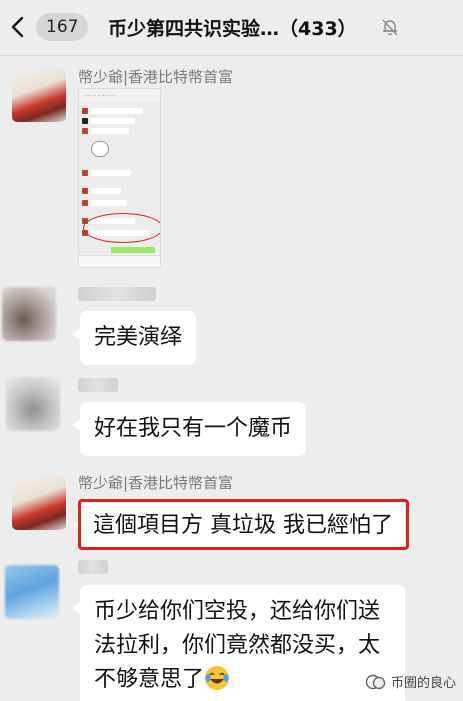 The height and width of the screenshot is (701, 463). What do you see at coordinates (17, 27) in the screenshot?
I see `chevron-left-icon` at bounding box center [17, 27].